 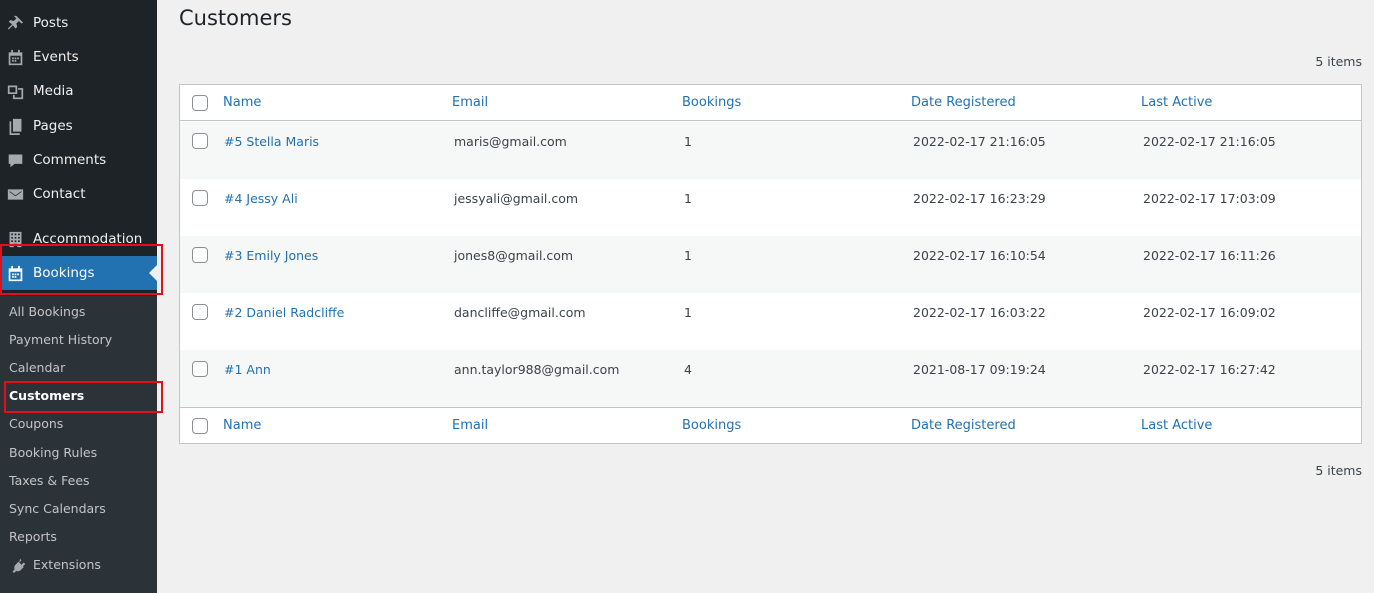 What do you see at coordinates (67, 564) in the screenshot?
I see `submenu-label: Extensions` at bounding box center [67, 564].